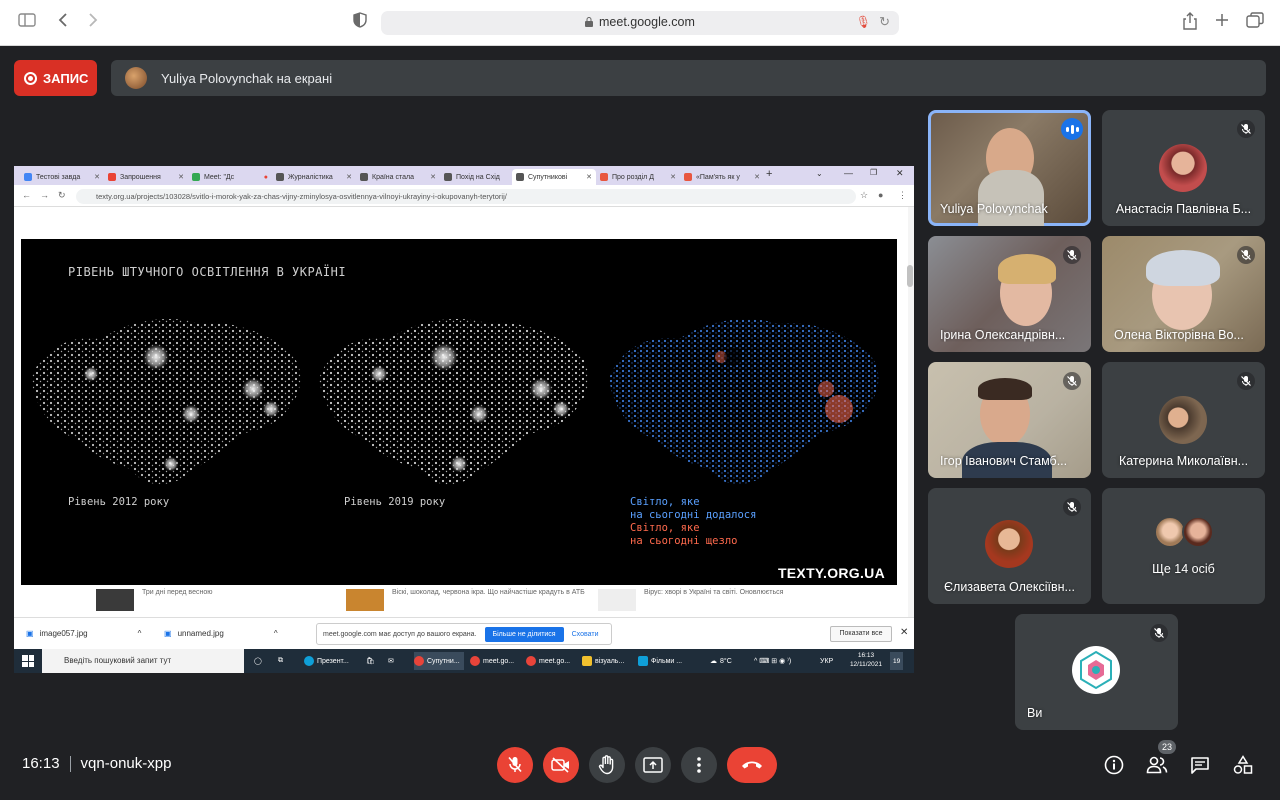 This screenshot has height=800, width=1280. Describe the element at coordinates (1009, 168) in the screenshot. I see `participant-tile-yuliya: Yuliya Polovynchak` at that location.